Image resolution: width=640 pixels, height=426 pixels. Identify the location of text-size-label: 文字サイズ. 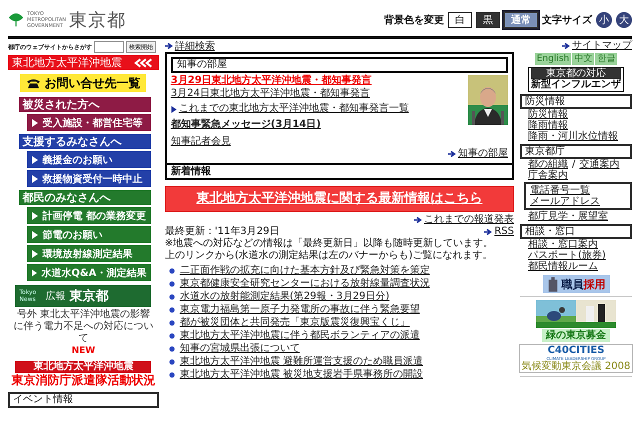
(567, 20).